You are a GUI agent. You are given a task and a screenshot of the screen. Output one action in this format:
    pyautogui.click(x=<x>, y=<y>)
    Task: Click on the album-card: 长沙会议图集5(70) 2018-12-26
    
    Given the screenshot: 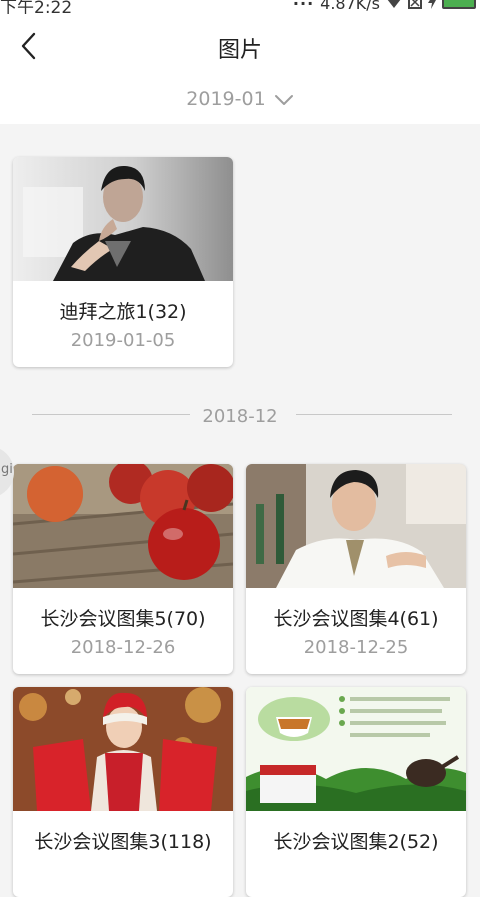 What is the action you would take?
    pyautogui.click(x=123, y=569)
    